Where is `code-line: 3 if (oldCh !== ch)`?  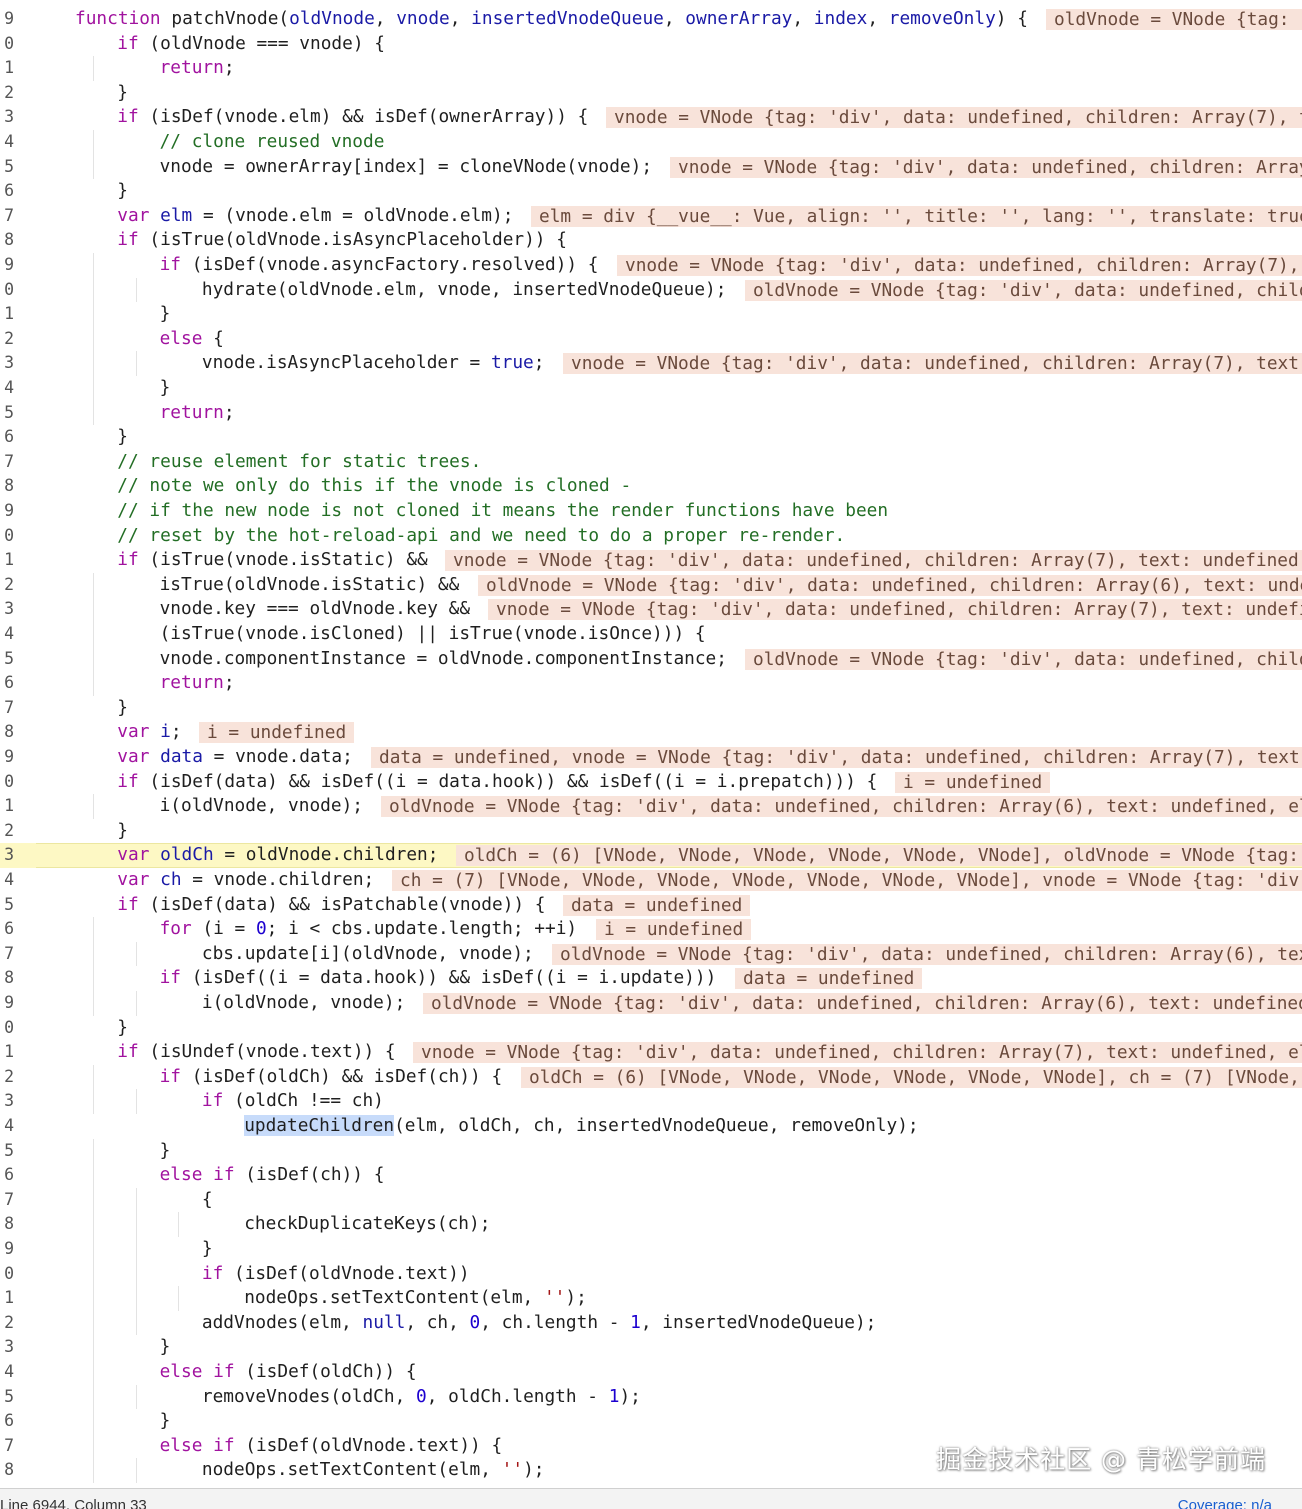
code-line: 3 if (oldCh !== ch) is located at coordinates (651, 1101).